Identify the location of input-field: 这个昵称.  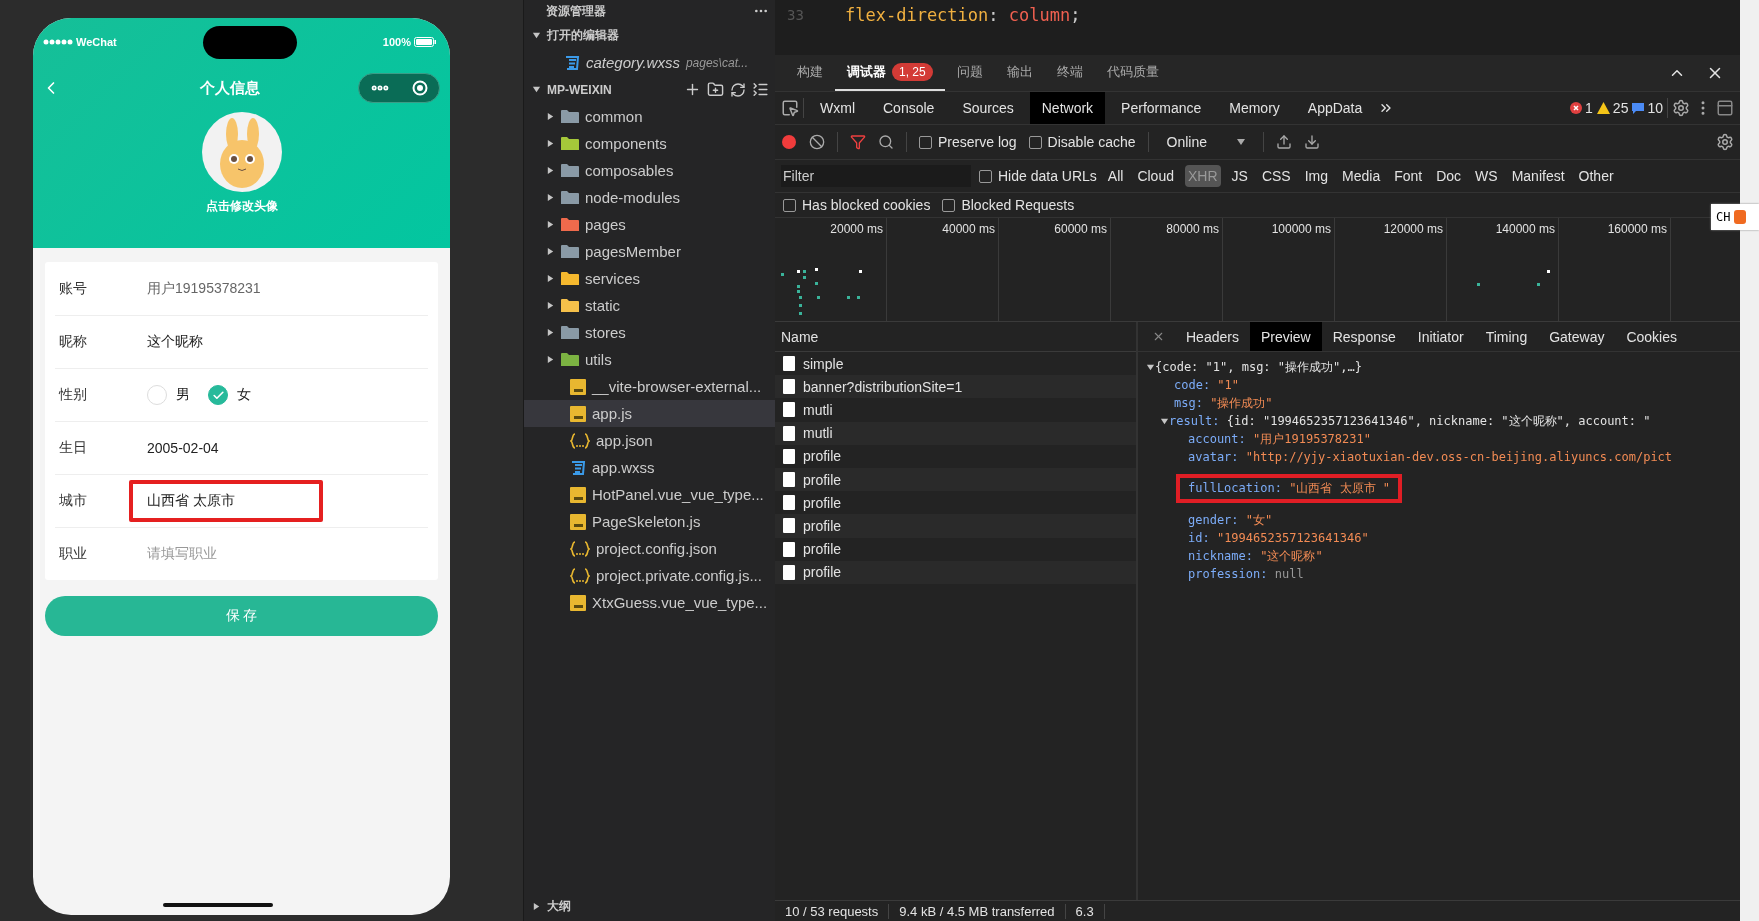
(175, 342).